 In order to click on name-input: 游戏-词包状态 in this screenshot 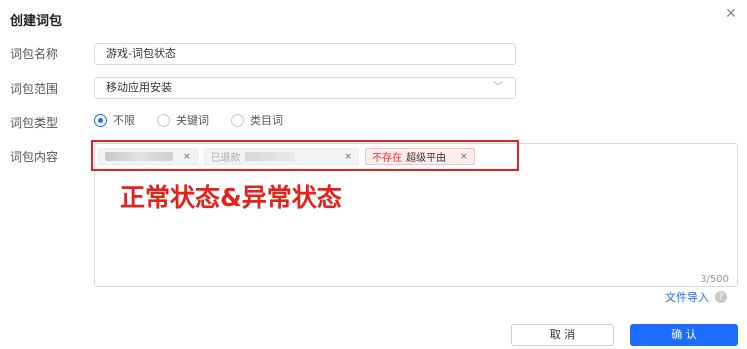, I will do `click(305, 54)`.